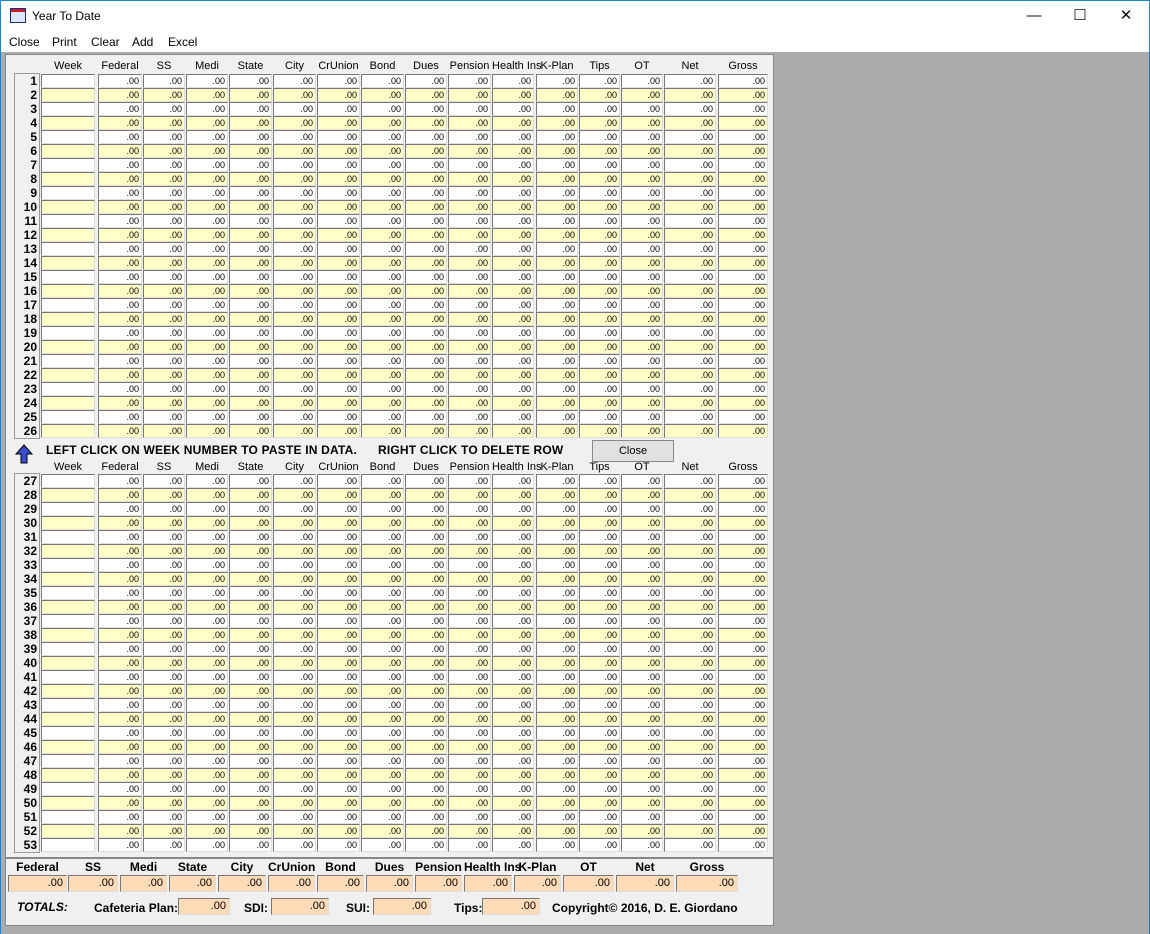  What do you see at coordinates (27, 165) in the screenshot?
I see `week-number-7: 7` at bounding box center [27, 165].